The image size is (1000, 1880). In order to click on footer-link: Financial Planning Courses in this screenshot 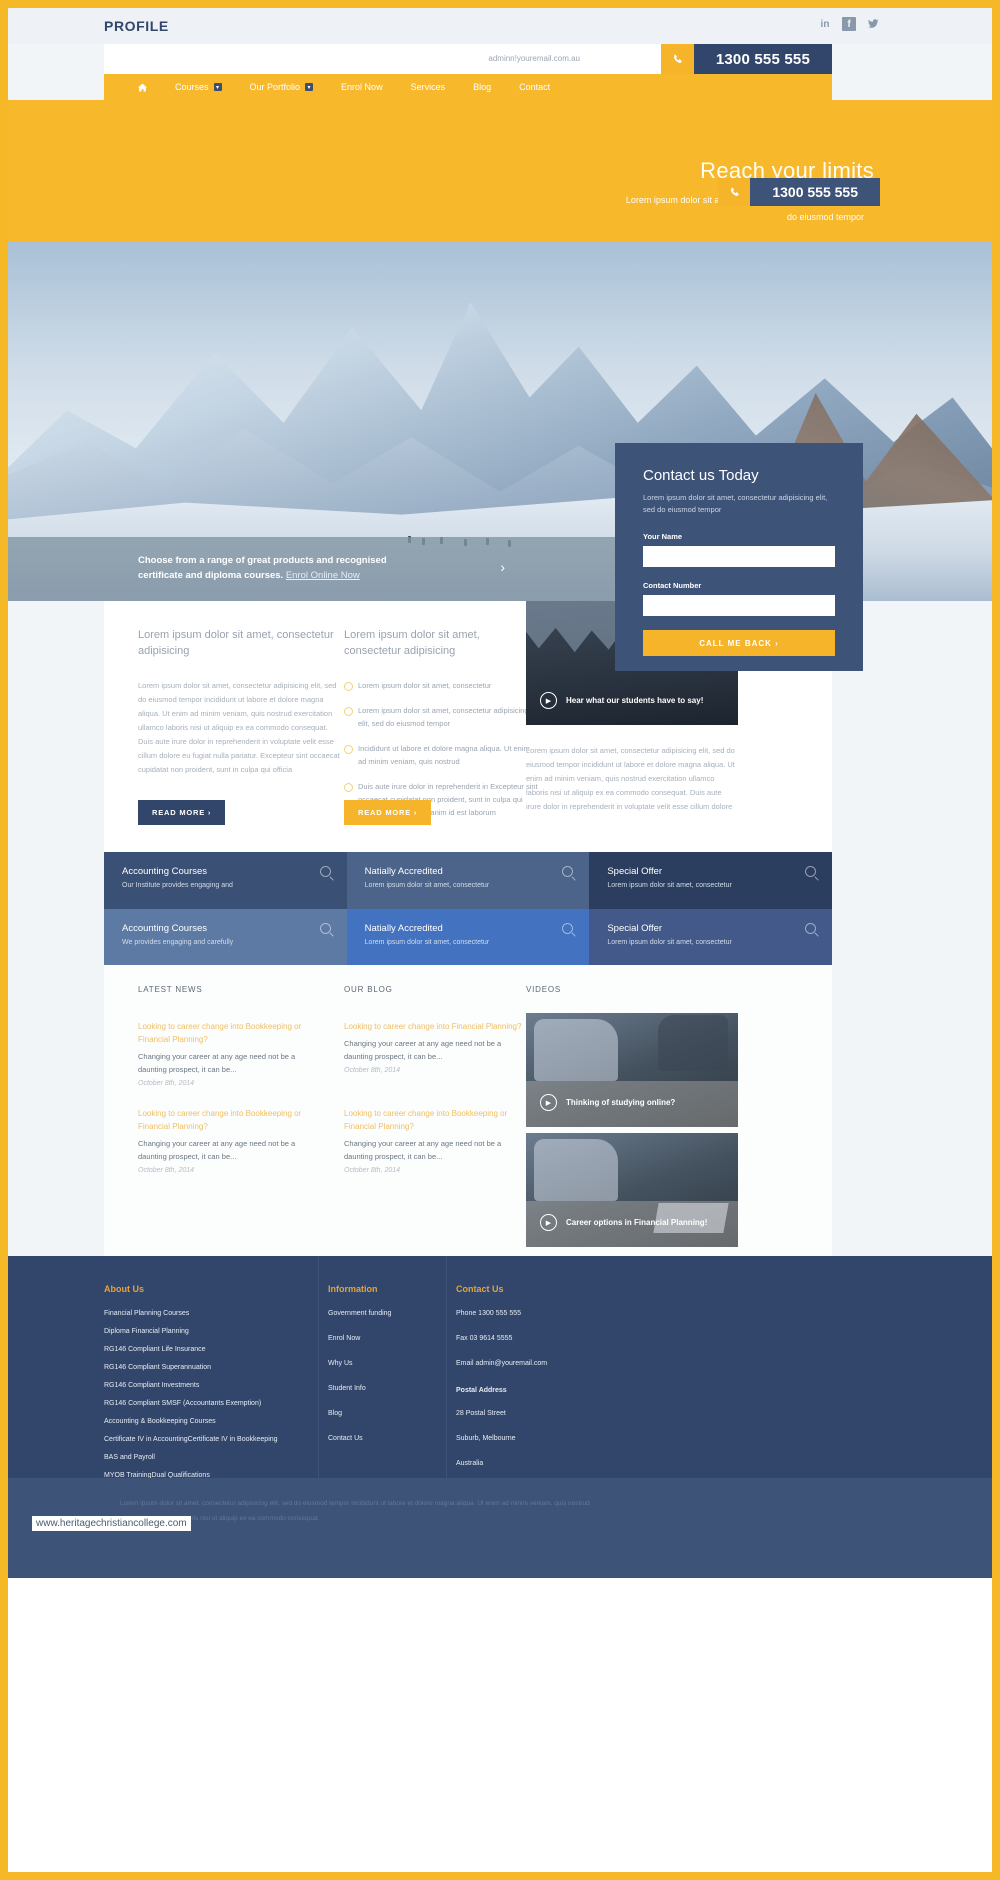, I will do `click(206, 1313)`.